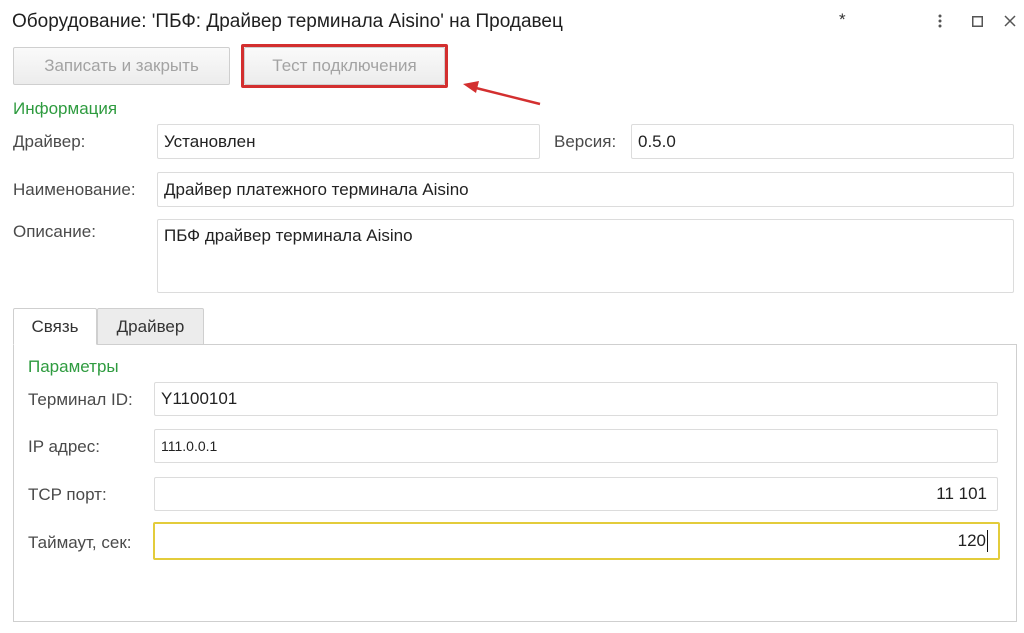  Describe the element at coordinates (121, 66) in the screenshot. I see `save-and-close-button: Записать и закрыть` at that location.